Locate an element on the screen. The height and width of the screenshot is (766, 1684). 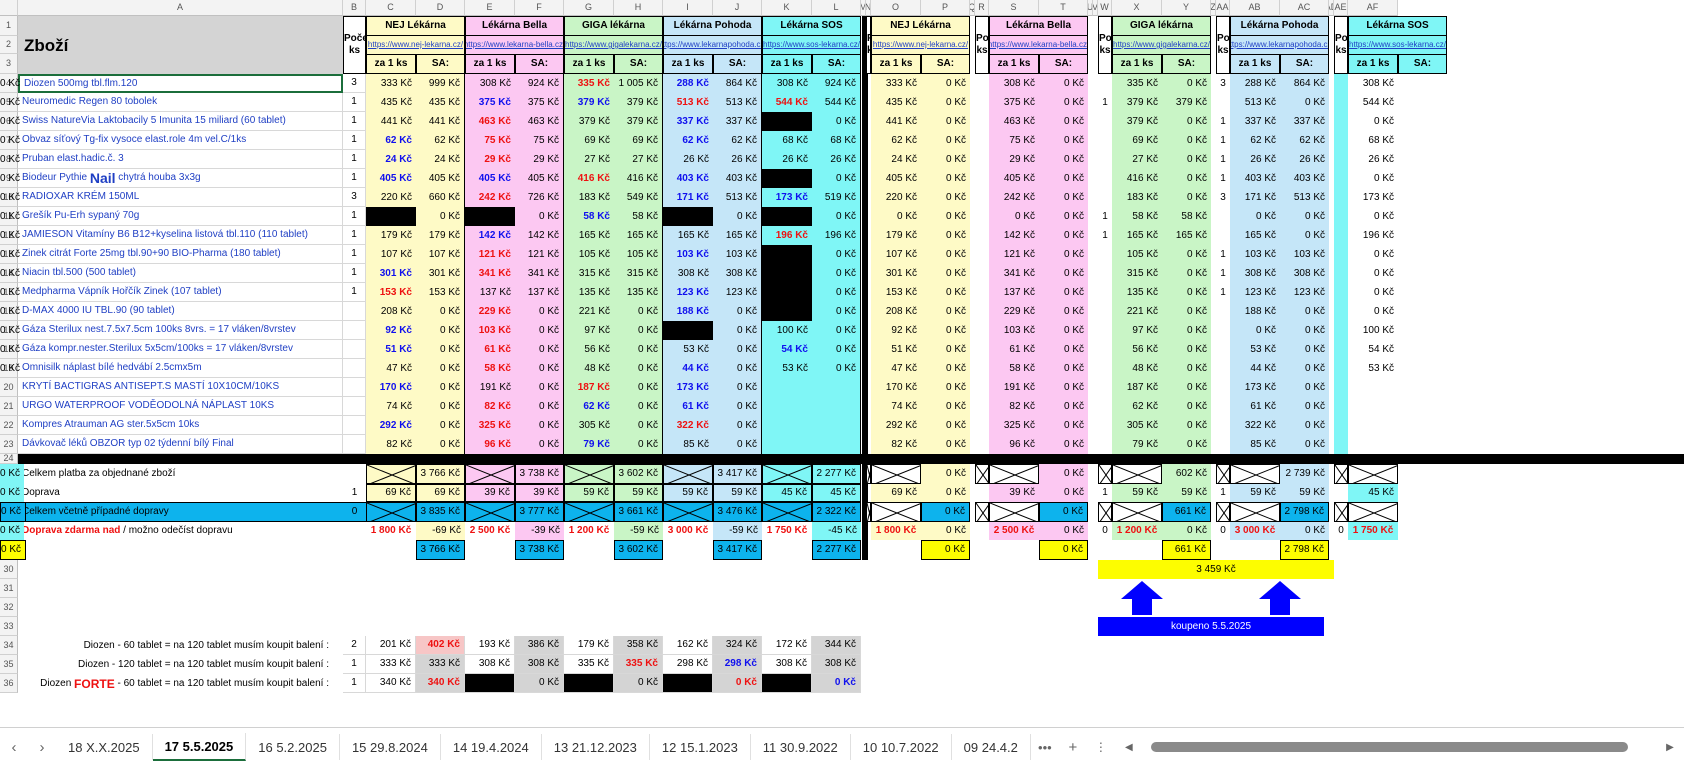
price-cell: 337 Kč is located at coordinates (737, 121).